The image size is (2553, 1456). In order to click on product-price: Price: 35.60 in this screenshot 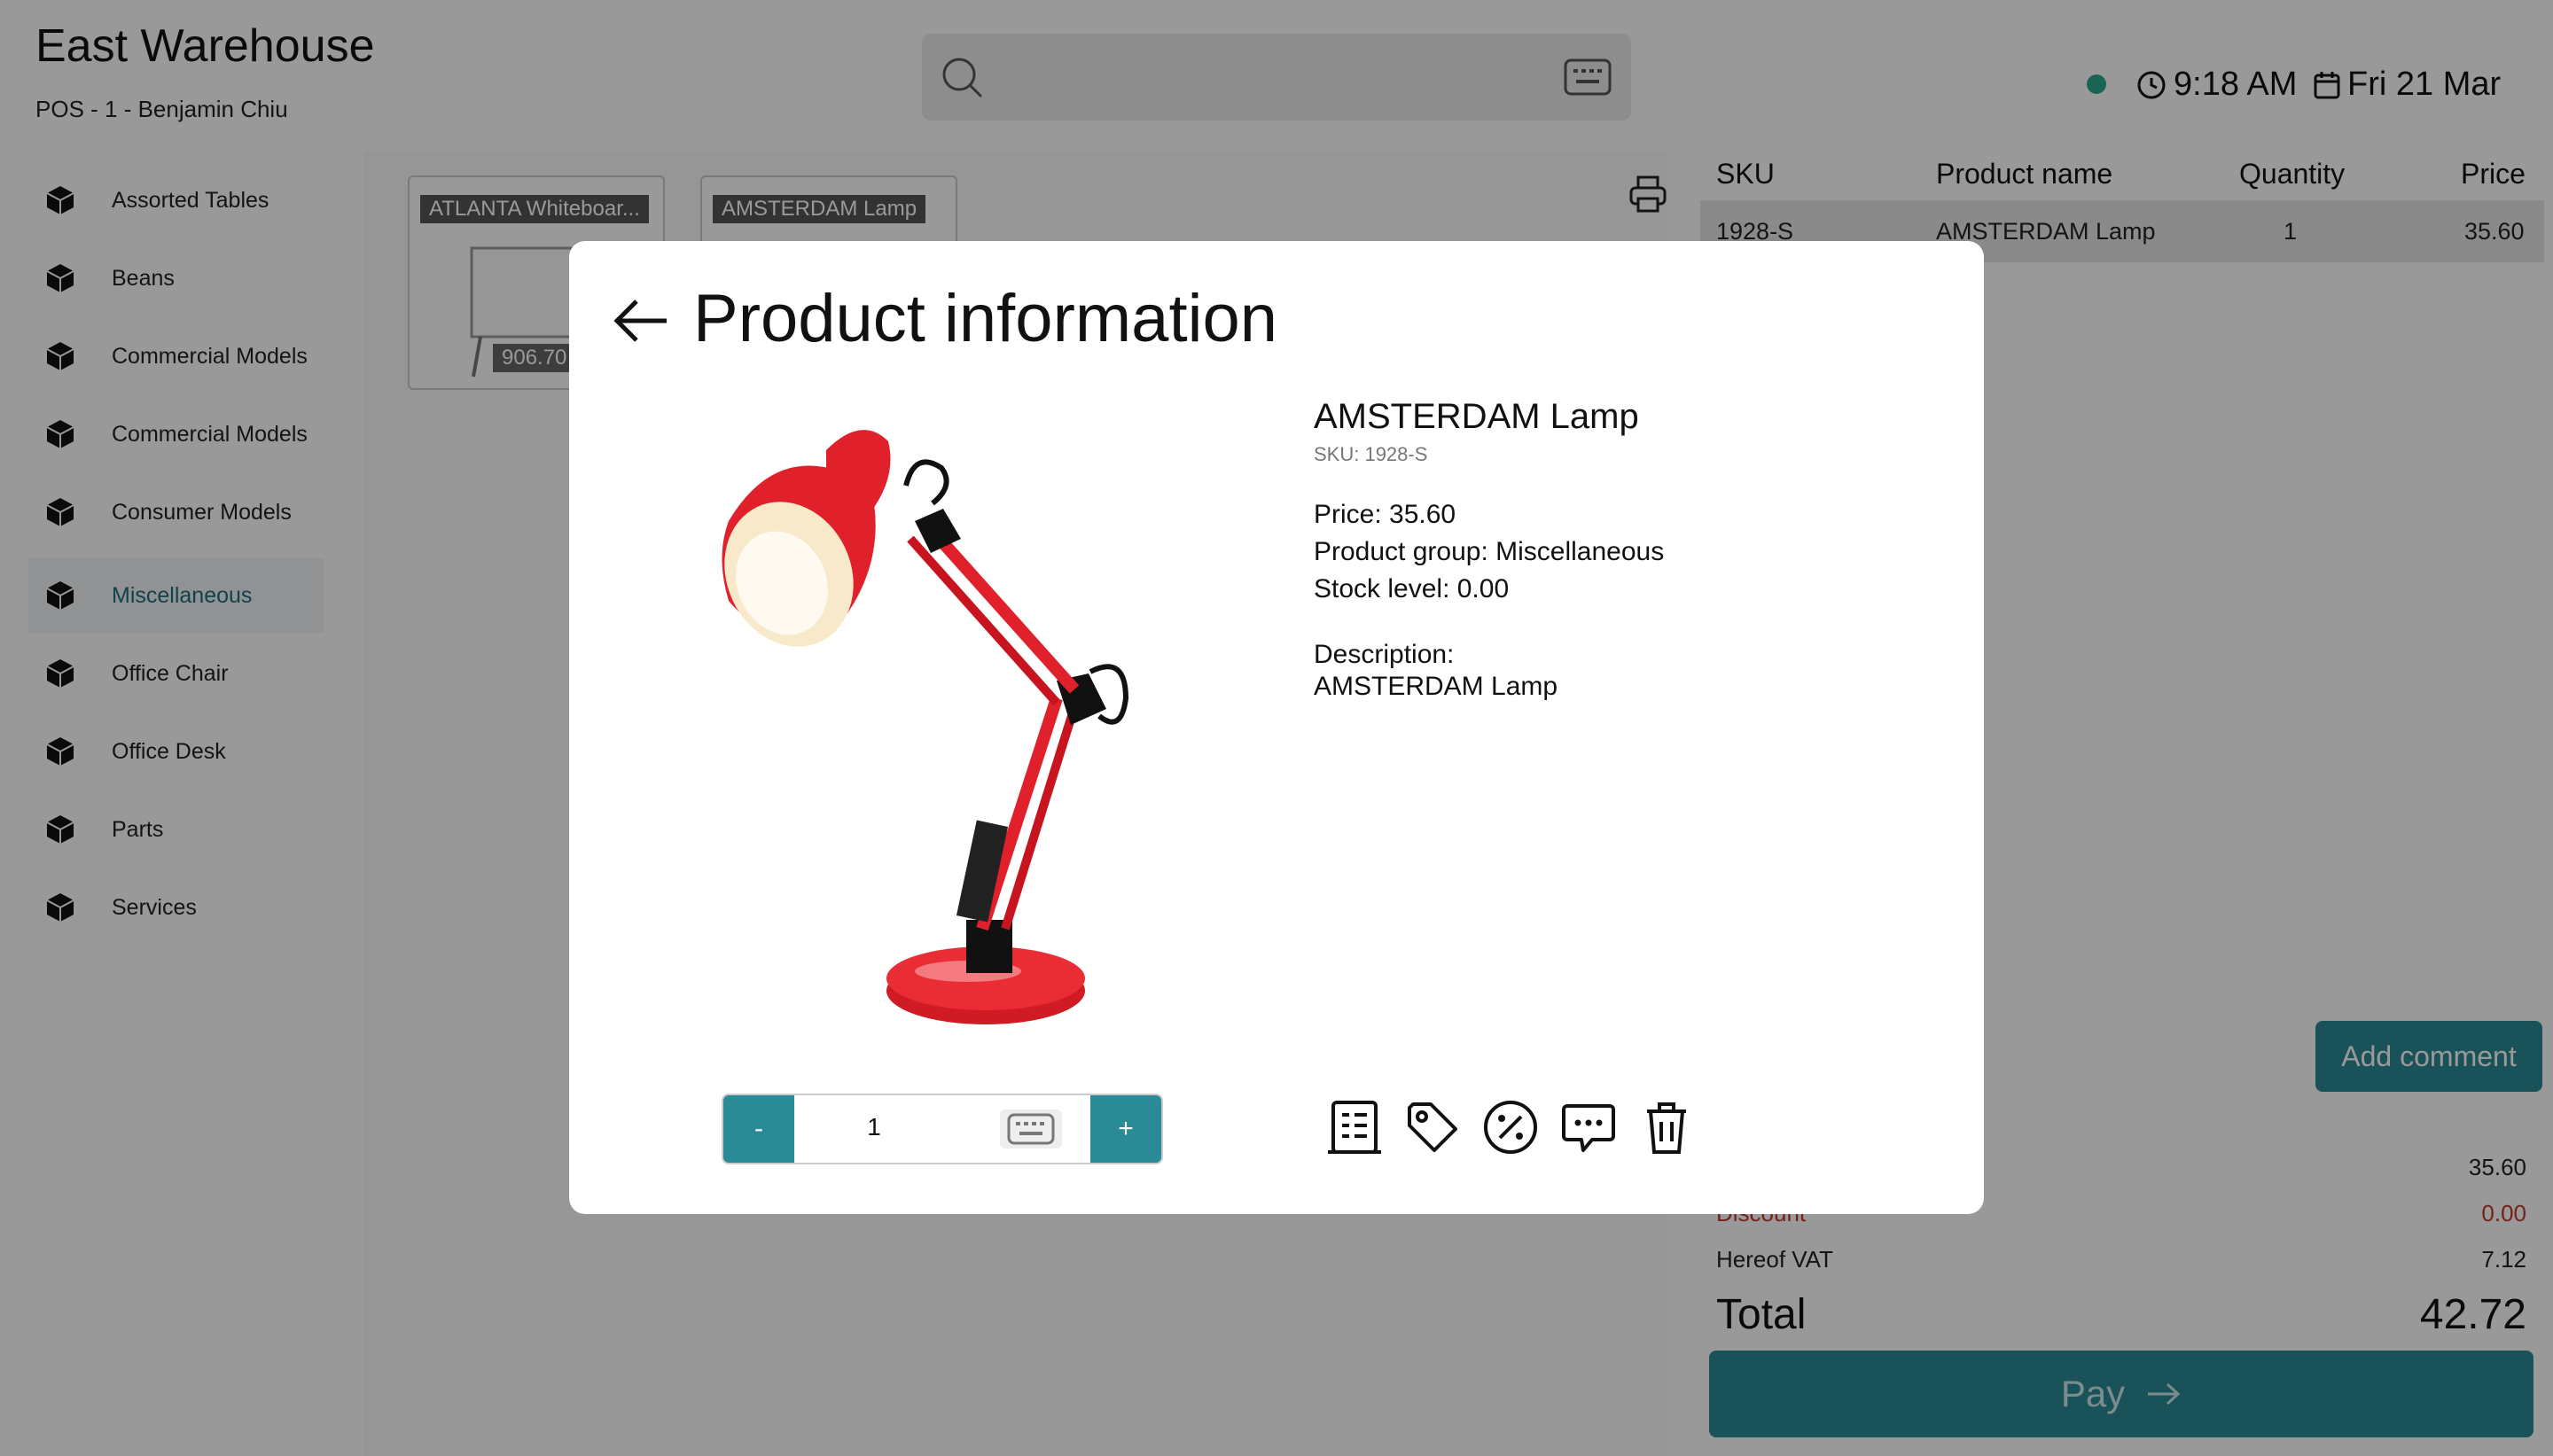, I will do `click(1385, 514)`.